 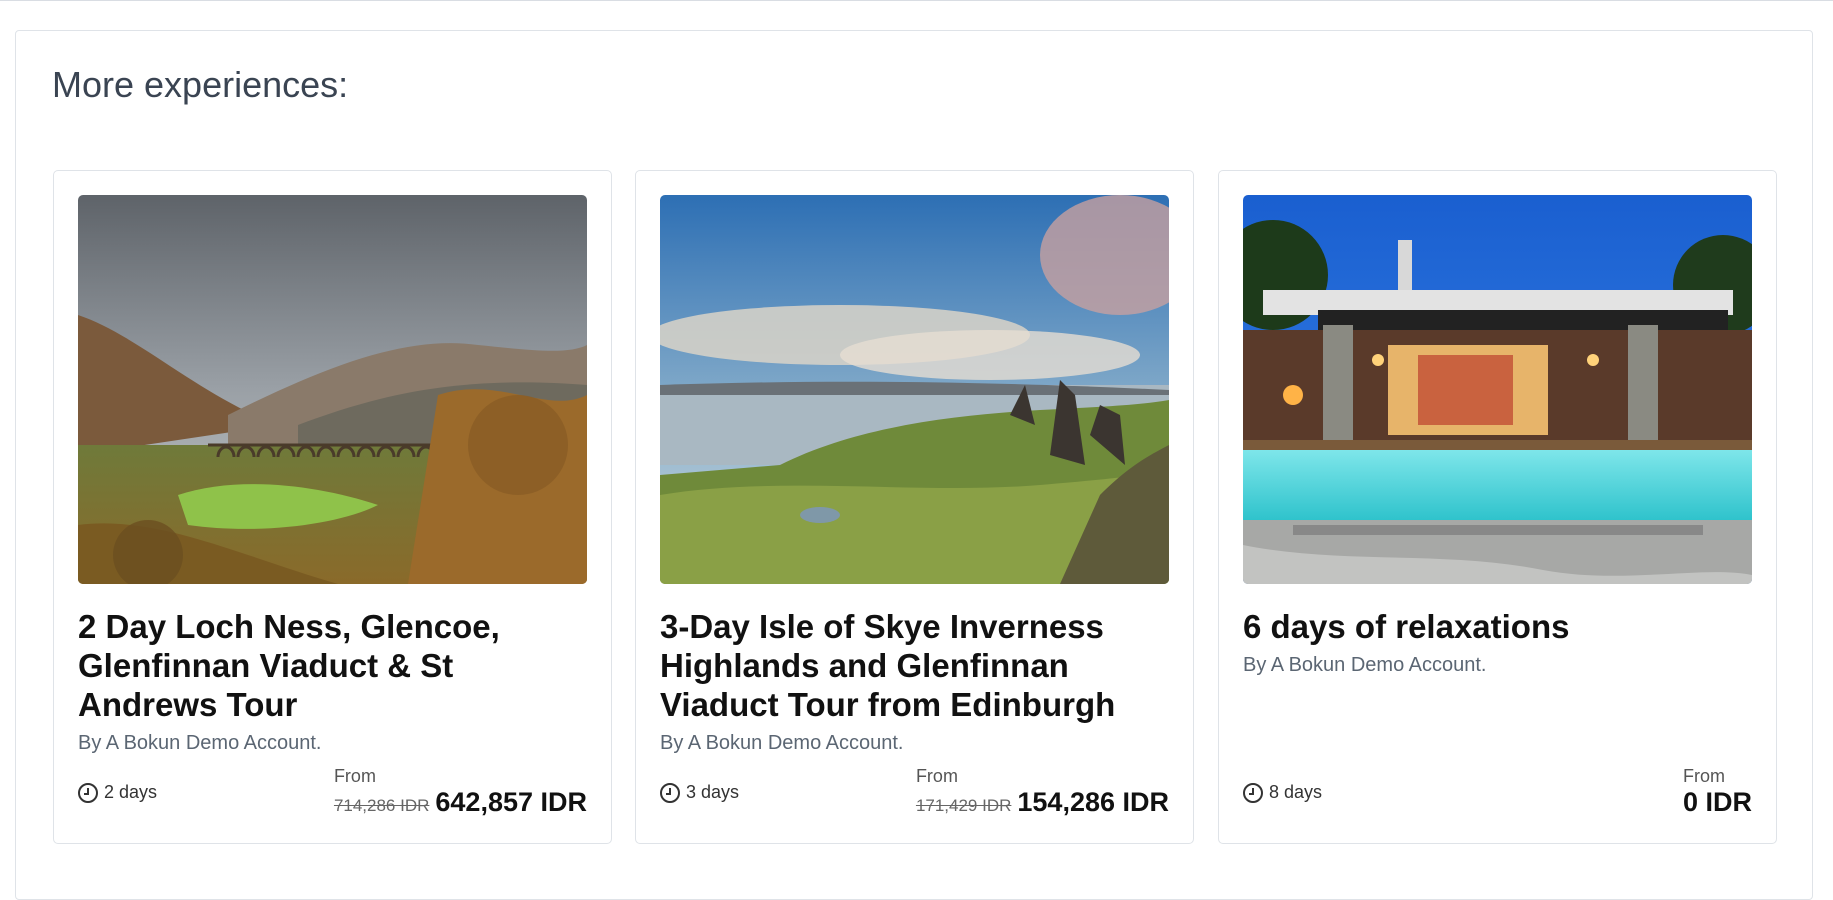 I want to click on price-block: From 171,429 IDR 154,286 IDR, so click(x=1042, y=791).